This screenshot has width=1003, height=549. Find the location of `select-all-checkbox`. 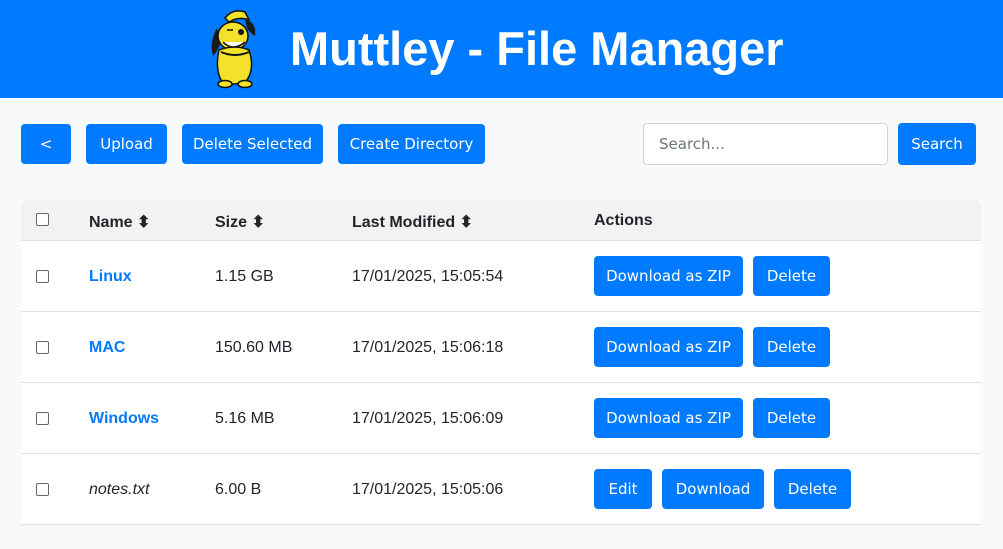

select-all-checkbox is located at coordinates (42, 219).